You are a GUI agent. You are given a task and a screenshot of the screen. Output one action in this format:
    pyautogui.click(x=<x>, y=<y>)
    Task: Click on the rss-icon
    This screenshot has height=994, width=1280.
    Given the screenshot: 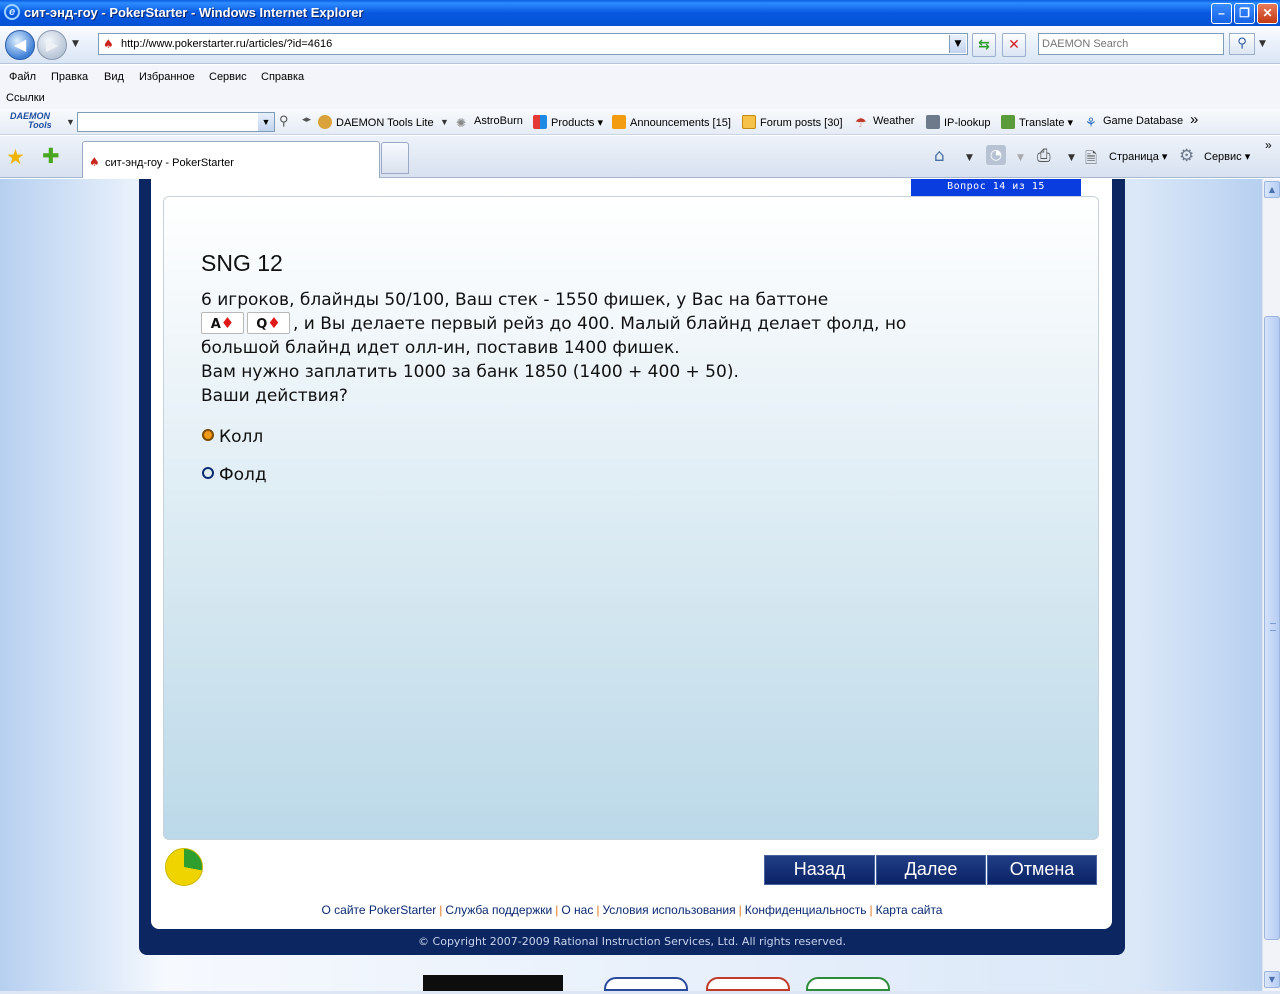 What is the action you would take?
    pyautogui.click(x=619, y=122)
    